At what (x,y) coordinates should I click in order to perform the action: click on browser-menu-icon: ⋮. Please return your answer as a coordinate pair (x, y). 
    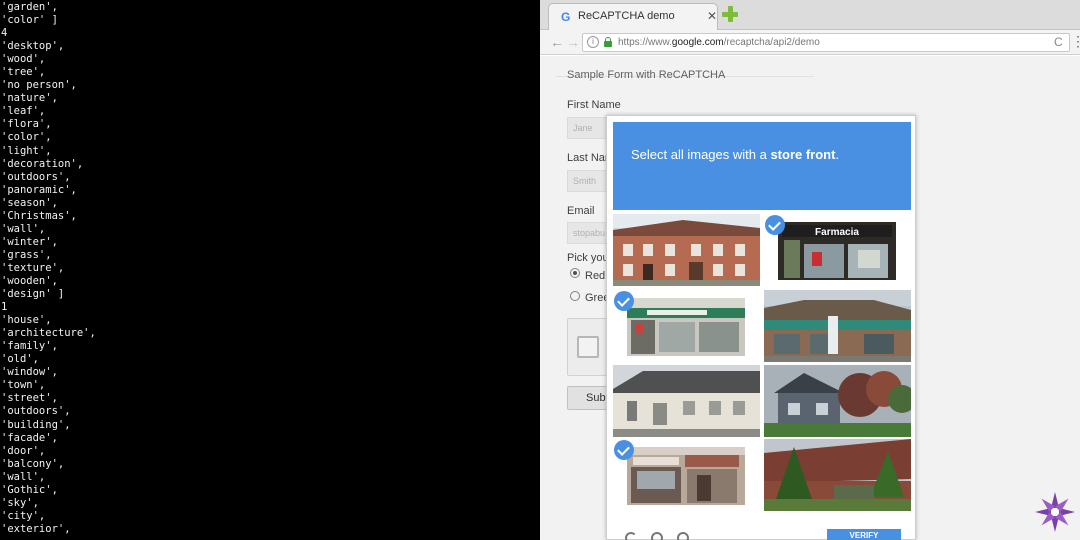
    Looking at the image, I should click on (1075, 41).